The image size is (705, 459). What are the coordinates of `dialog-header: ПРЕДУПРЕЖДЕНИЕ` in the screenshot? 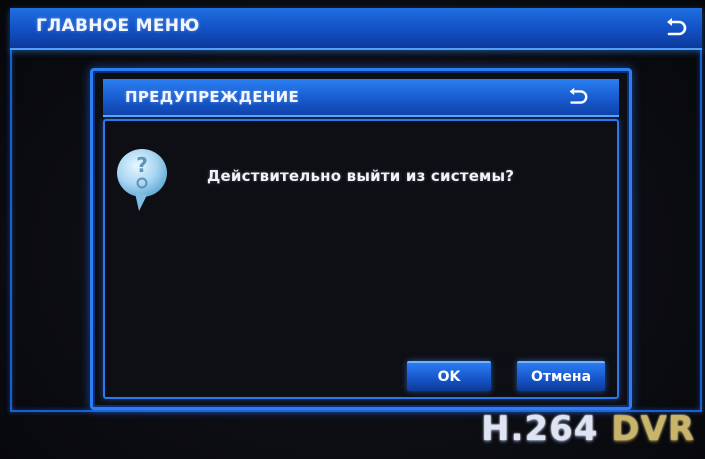 It's located at (361, 98).